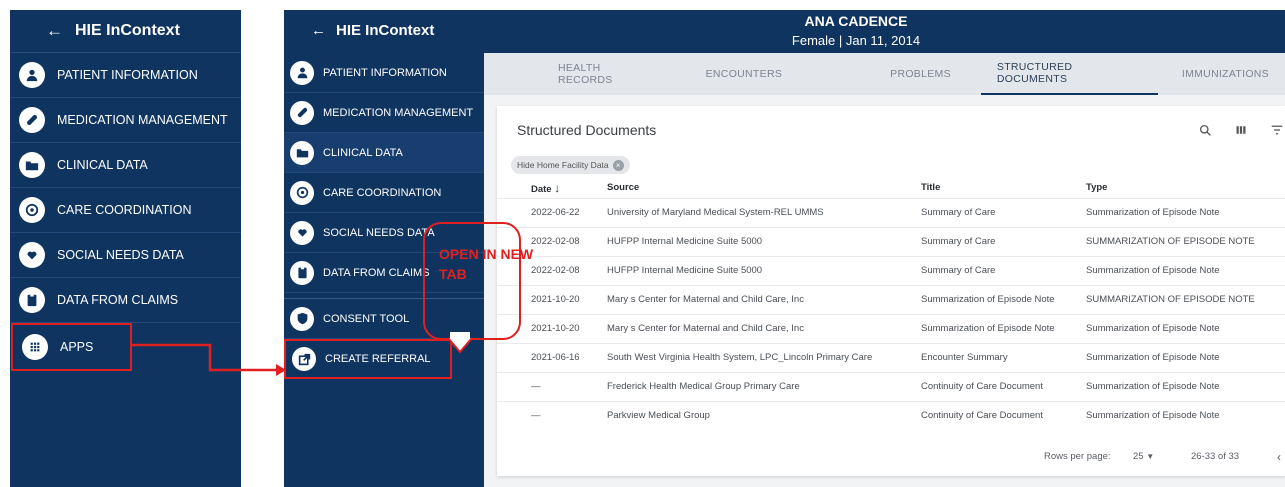 The image size is (1285, 487). What do you see at coordinates (920, 74) in the screenshot?
I see `tab-problems: PROBLEMS` at bounding box center [920, 74].